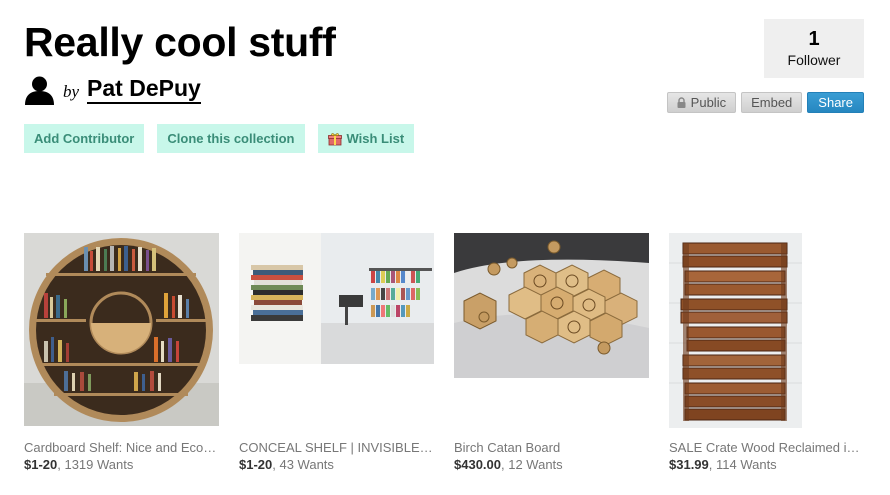 The width and height of the screenshot is (890, 495). I want to click on public-label: Public, so click(708, 102).